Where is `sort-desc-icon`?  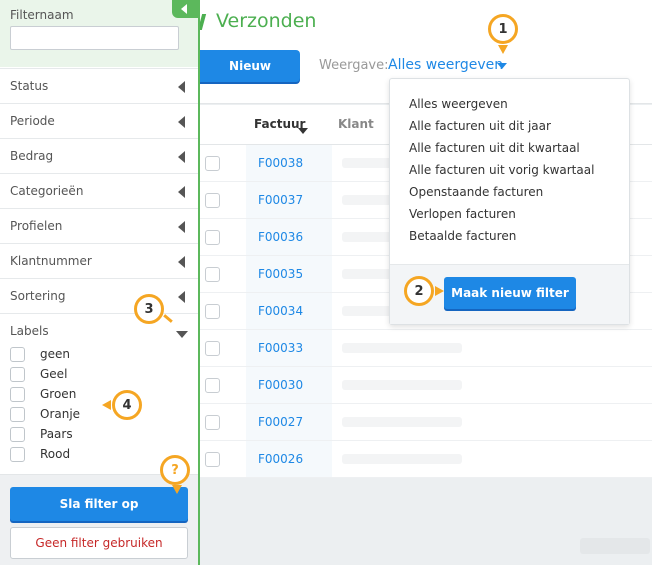
sort-desc-icon is located at coordinates (303, 131).